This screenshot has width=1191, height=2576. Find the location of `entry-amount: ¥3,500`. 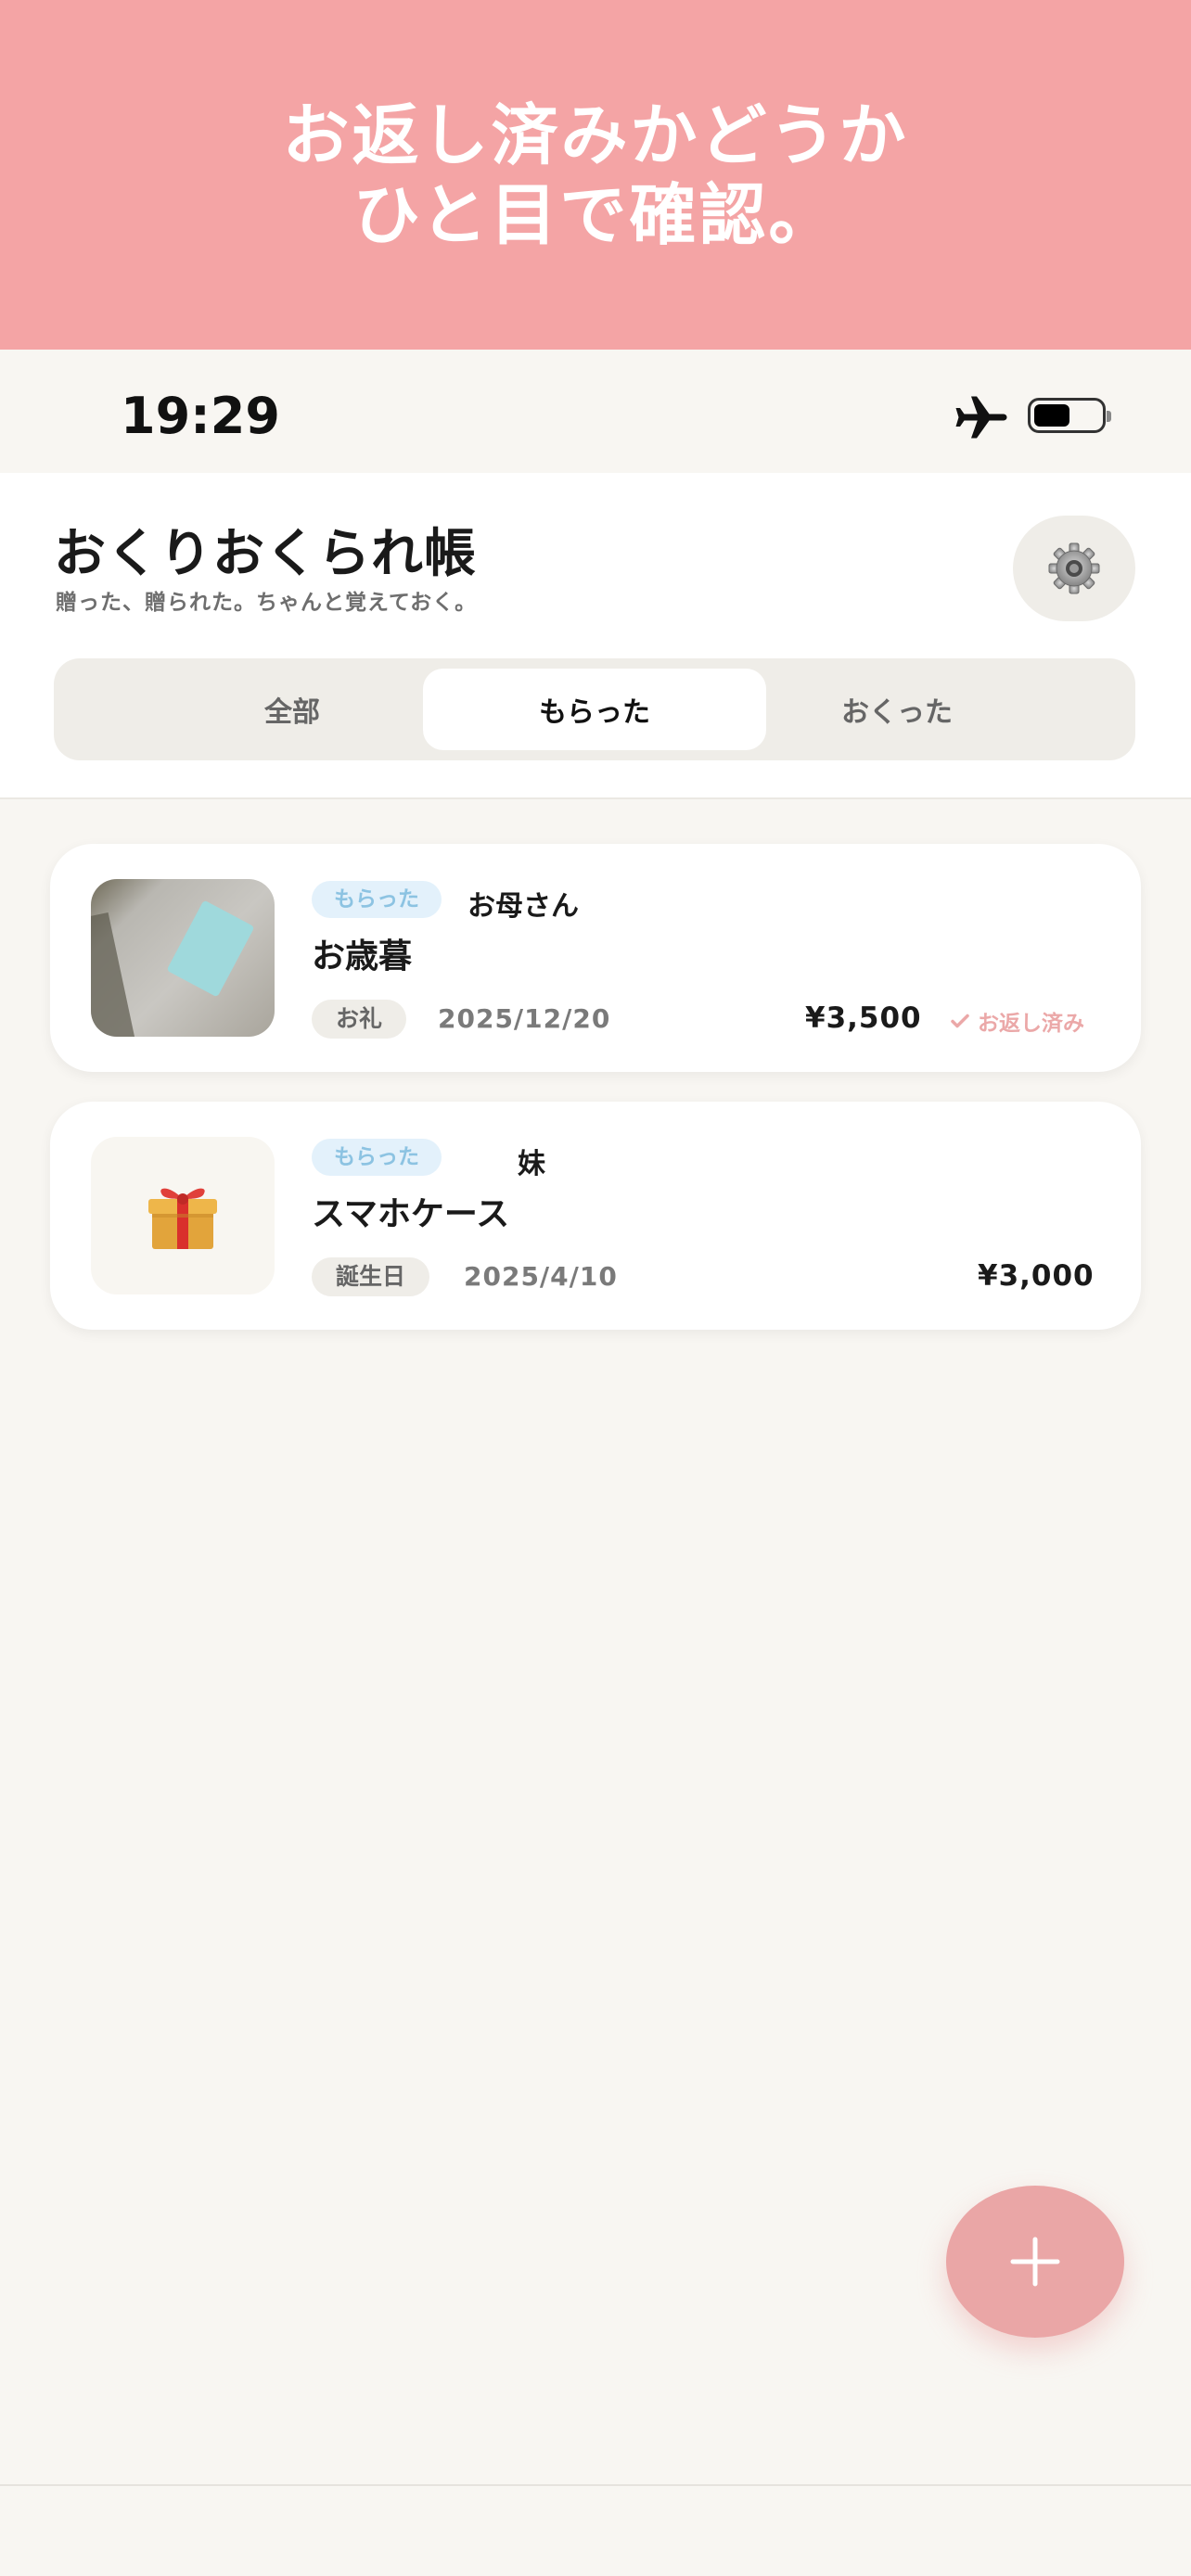

entry-amount: ¥3,500 is located at coordinates (863, 1018).